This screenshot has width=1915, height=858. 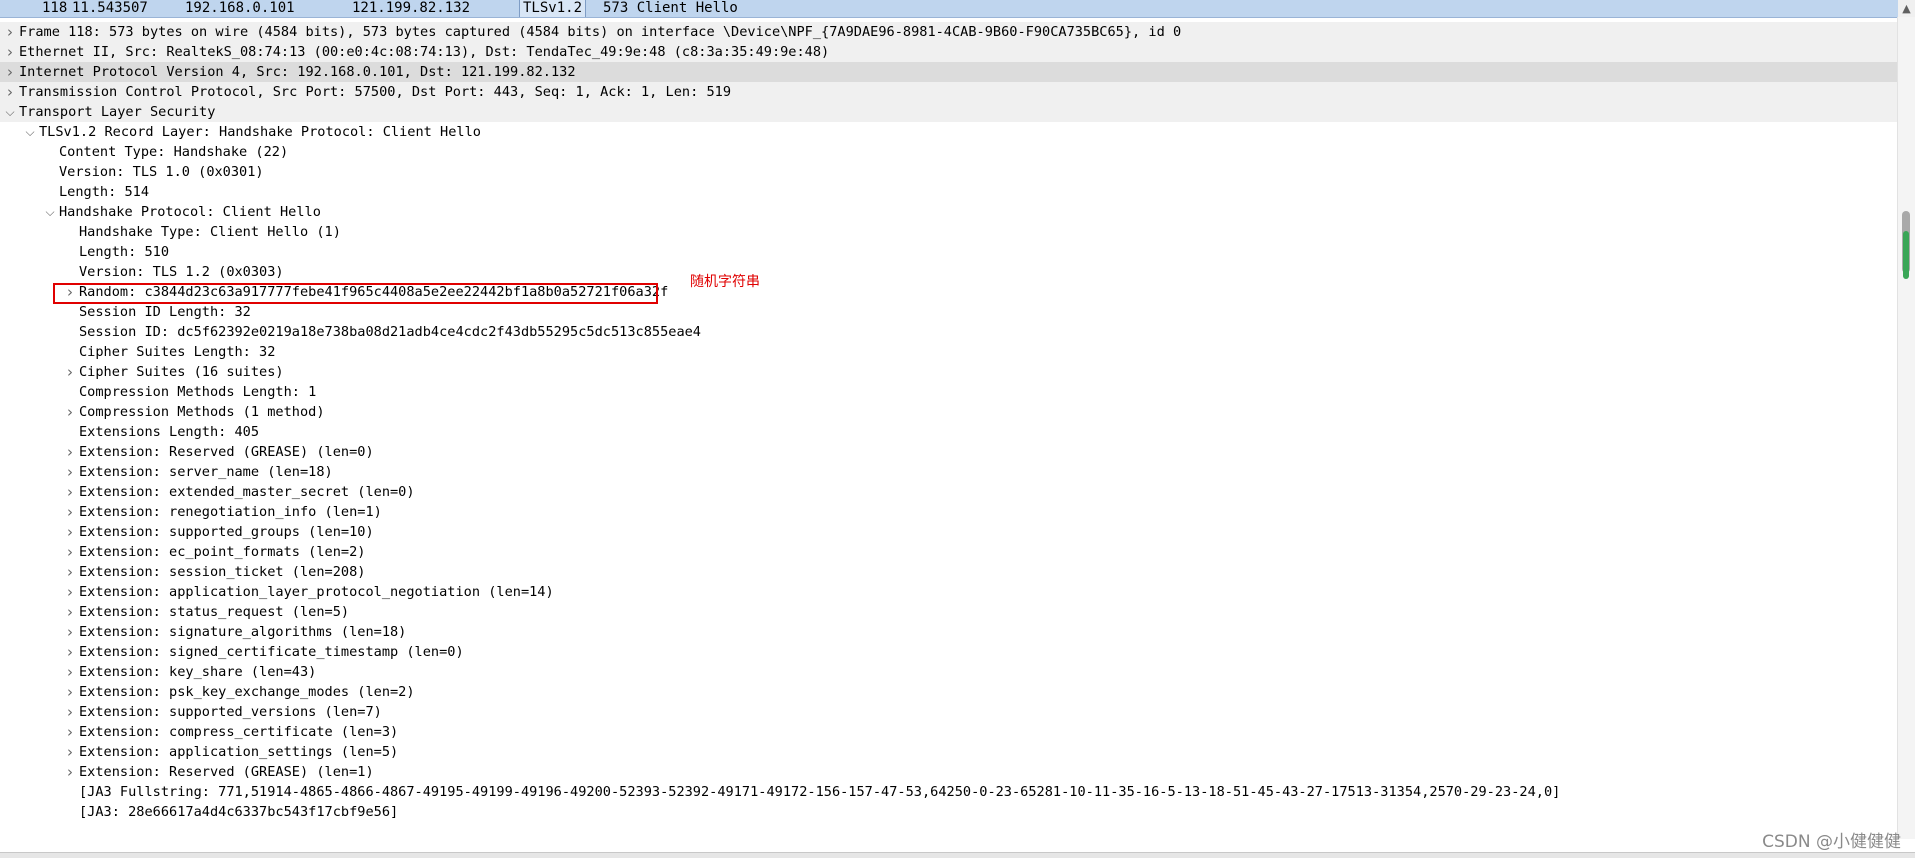 What do you see at coordinates (949, 392) in the screenshot?
I see `tree-item: Compression Methods Length: 1` at bounding box center [949, 392].